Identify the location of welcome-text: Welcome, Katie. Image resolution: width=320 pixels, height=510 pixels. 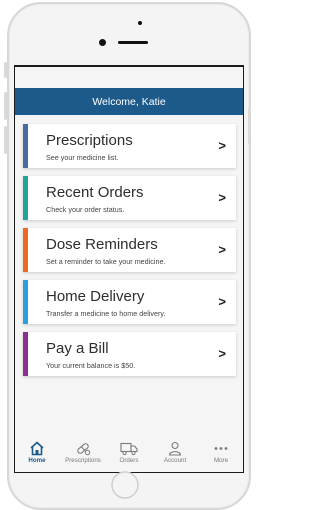
(129, 101).